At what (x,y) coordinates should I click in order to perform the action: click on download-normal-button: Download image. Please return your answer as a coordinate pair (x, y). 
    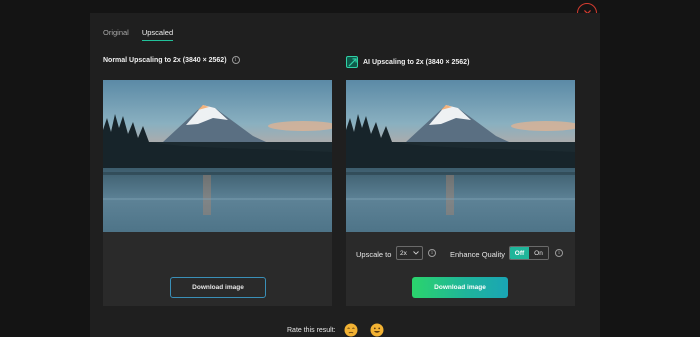
    Looking at the image, I should click on (218, 287).